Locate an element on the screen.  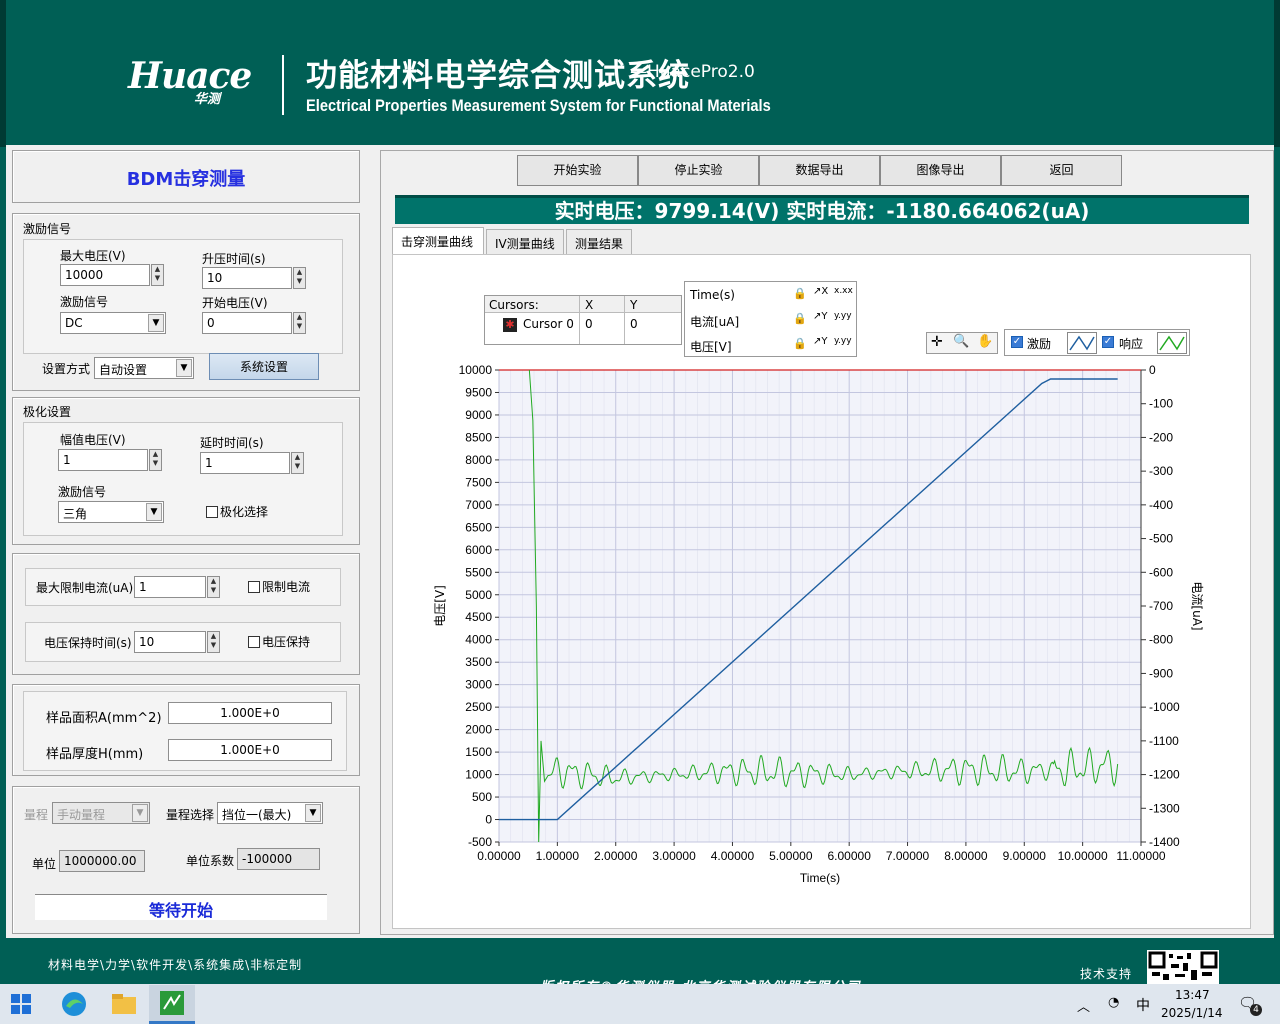
polarization-signal-select: 三角 ▼ is located at coordinates (111, 512).